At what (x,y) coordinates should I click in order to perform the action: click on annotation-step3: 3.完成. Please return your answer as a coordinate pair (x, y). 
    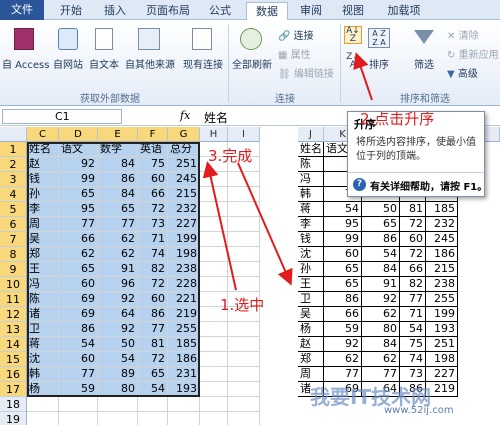
    Looking at the image, I should click on (230, 156).